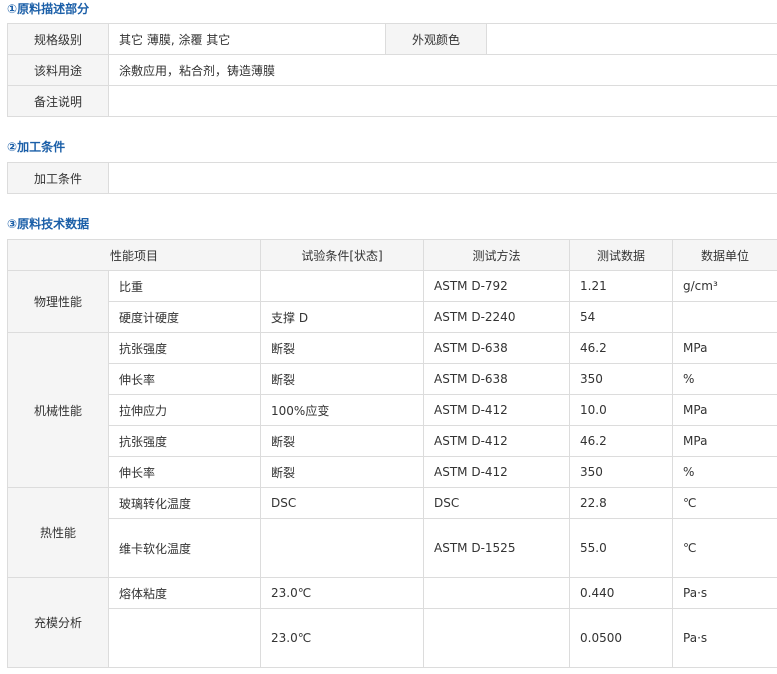 The image size is (777, 674). What do you see at coordinates (48, 9) in the screenshot?
I see `section-title-material-description: ①原料描述部分` at bounding box center [48, 9].